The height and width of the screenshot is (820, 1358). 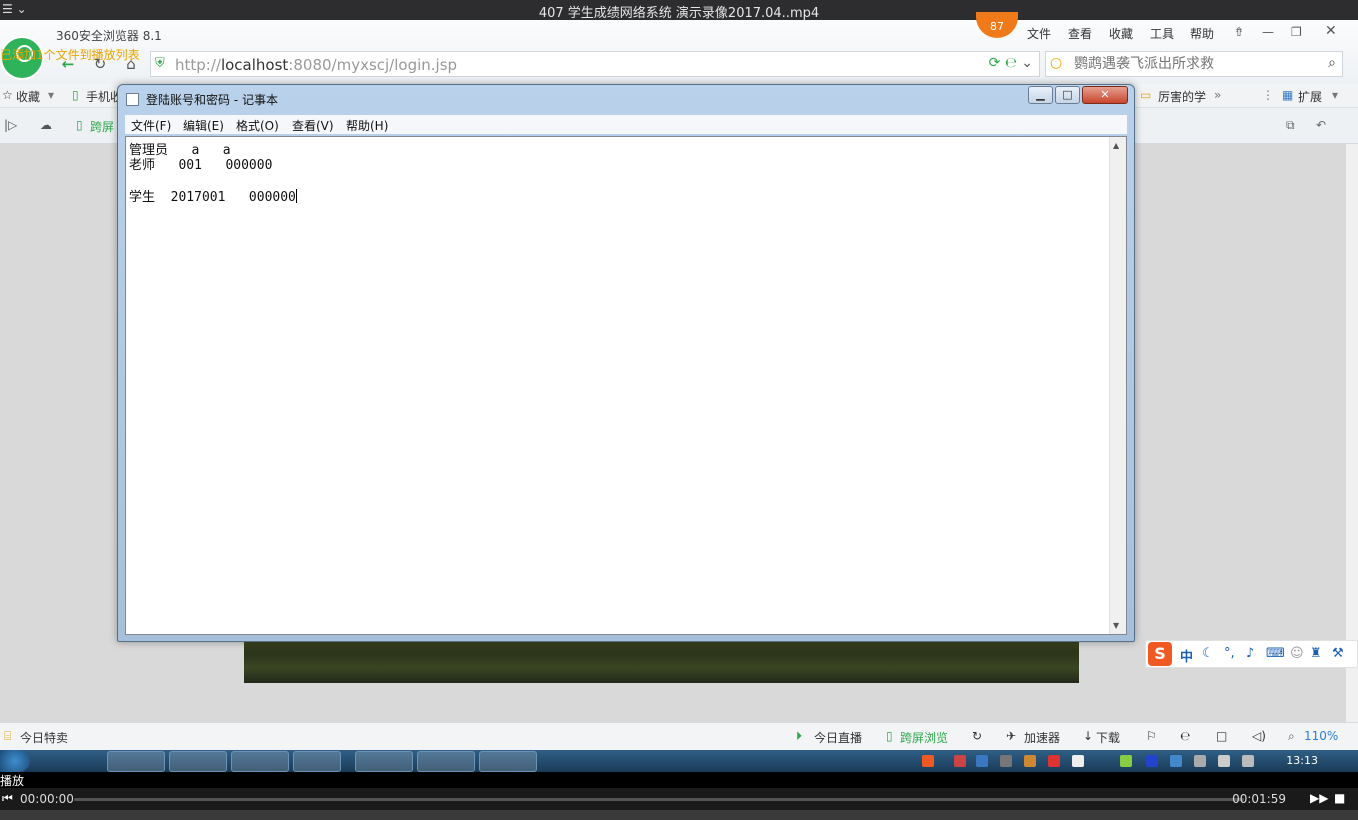 I want to click on undo-close-icon: ↶, so click(x=1321, y=125).